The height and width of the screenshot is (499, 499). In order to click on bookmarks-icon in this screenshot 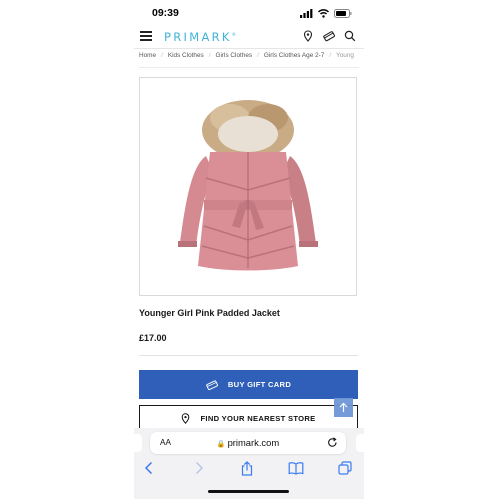, I will do `click(296, 468)`.